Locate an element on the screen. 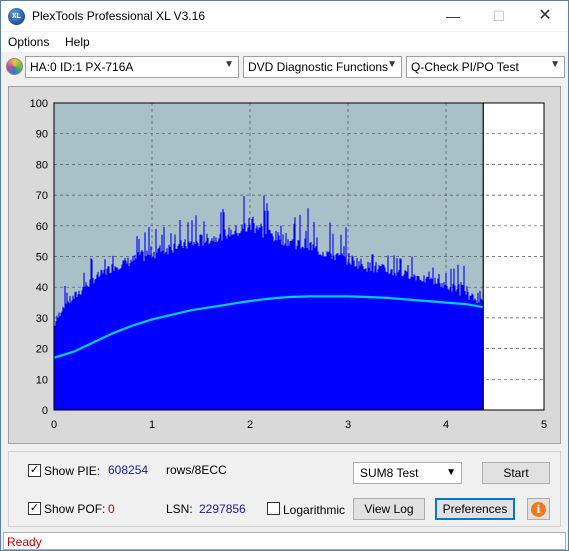 Image resolution: width=569 pixels, height=551 pixels. pie-value: 608254 is located at coordinates (128, 470).